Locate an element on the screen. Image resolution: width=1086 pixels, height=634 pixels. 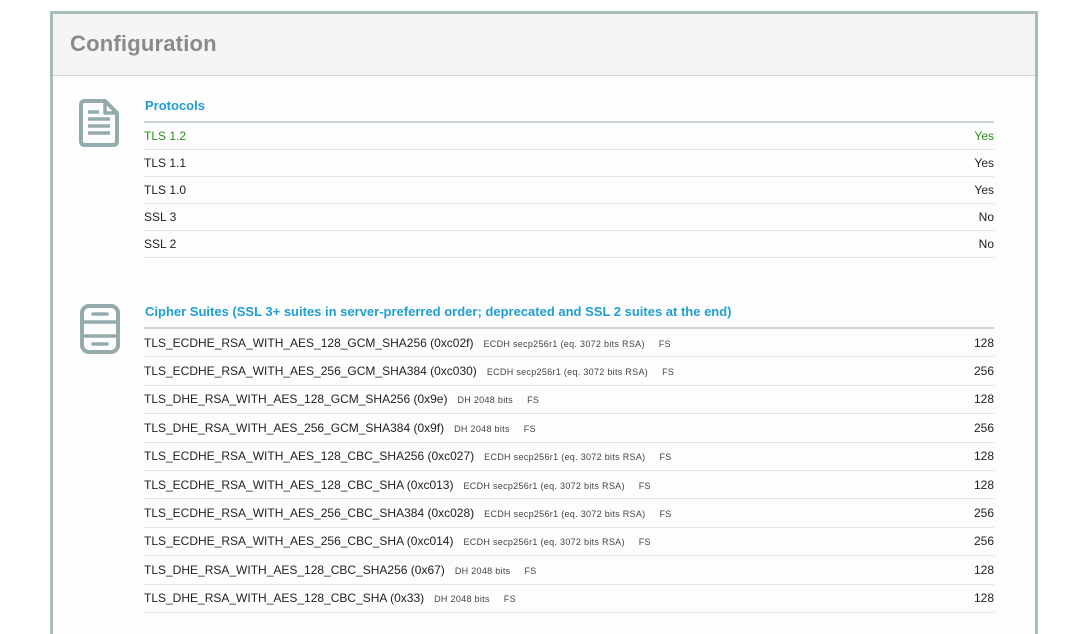
protocol-name: TLS 1.0 is located at coordinates (165, 190).